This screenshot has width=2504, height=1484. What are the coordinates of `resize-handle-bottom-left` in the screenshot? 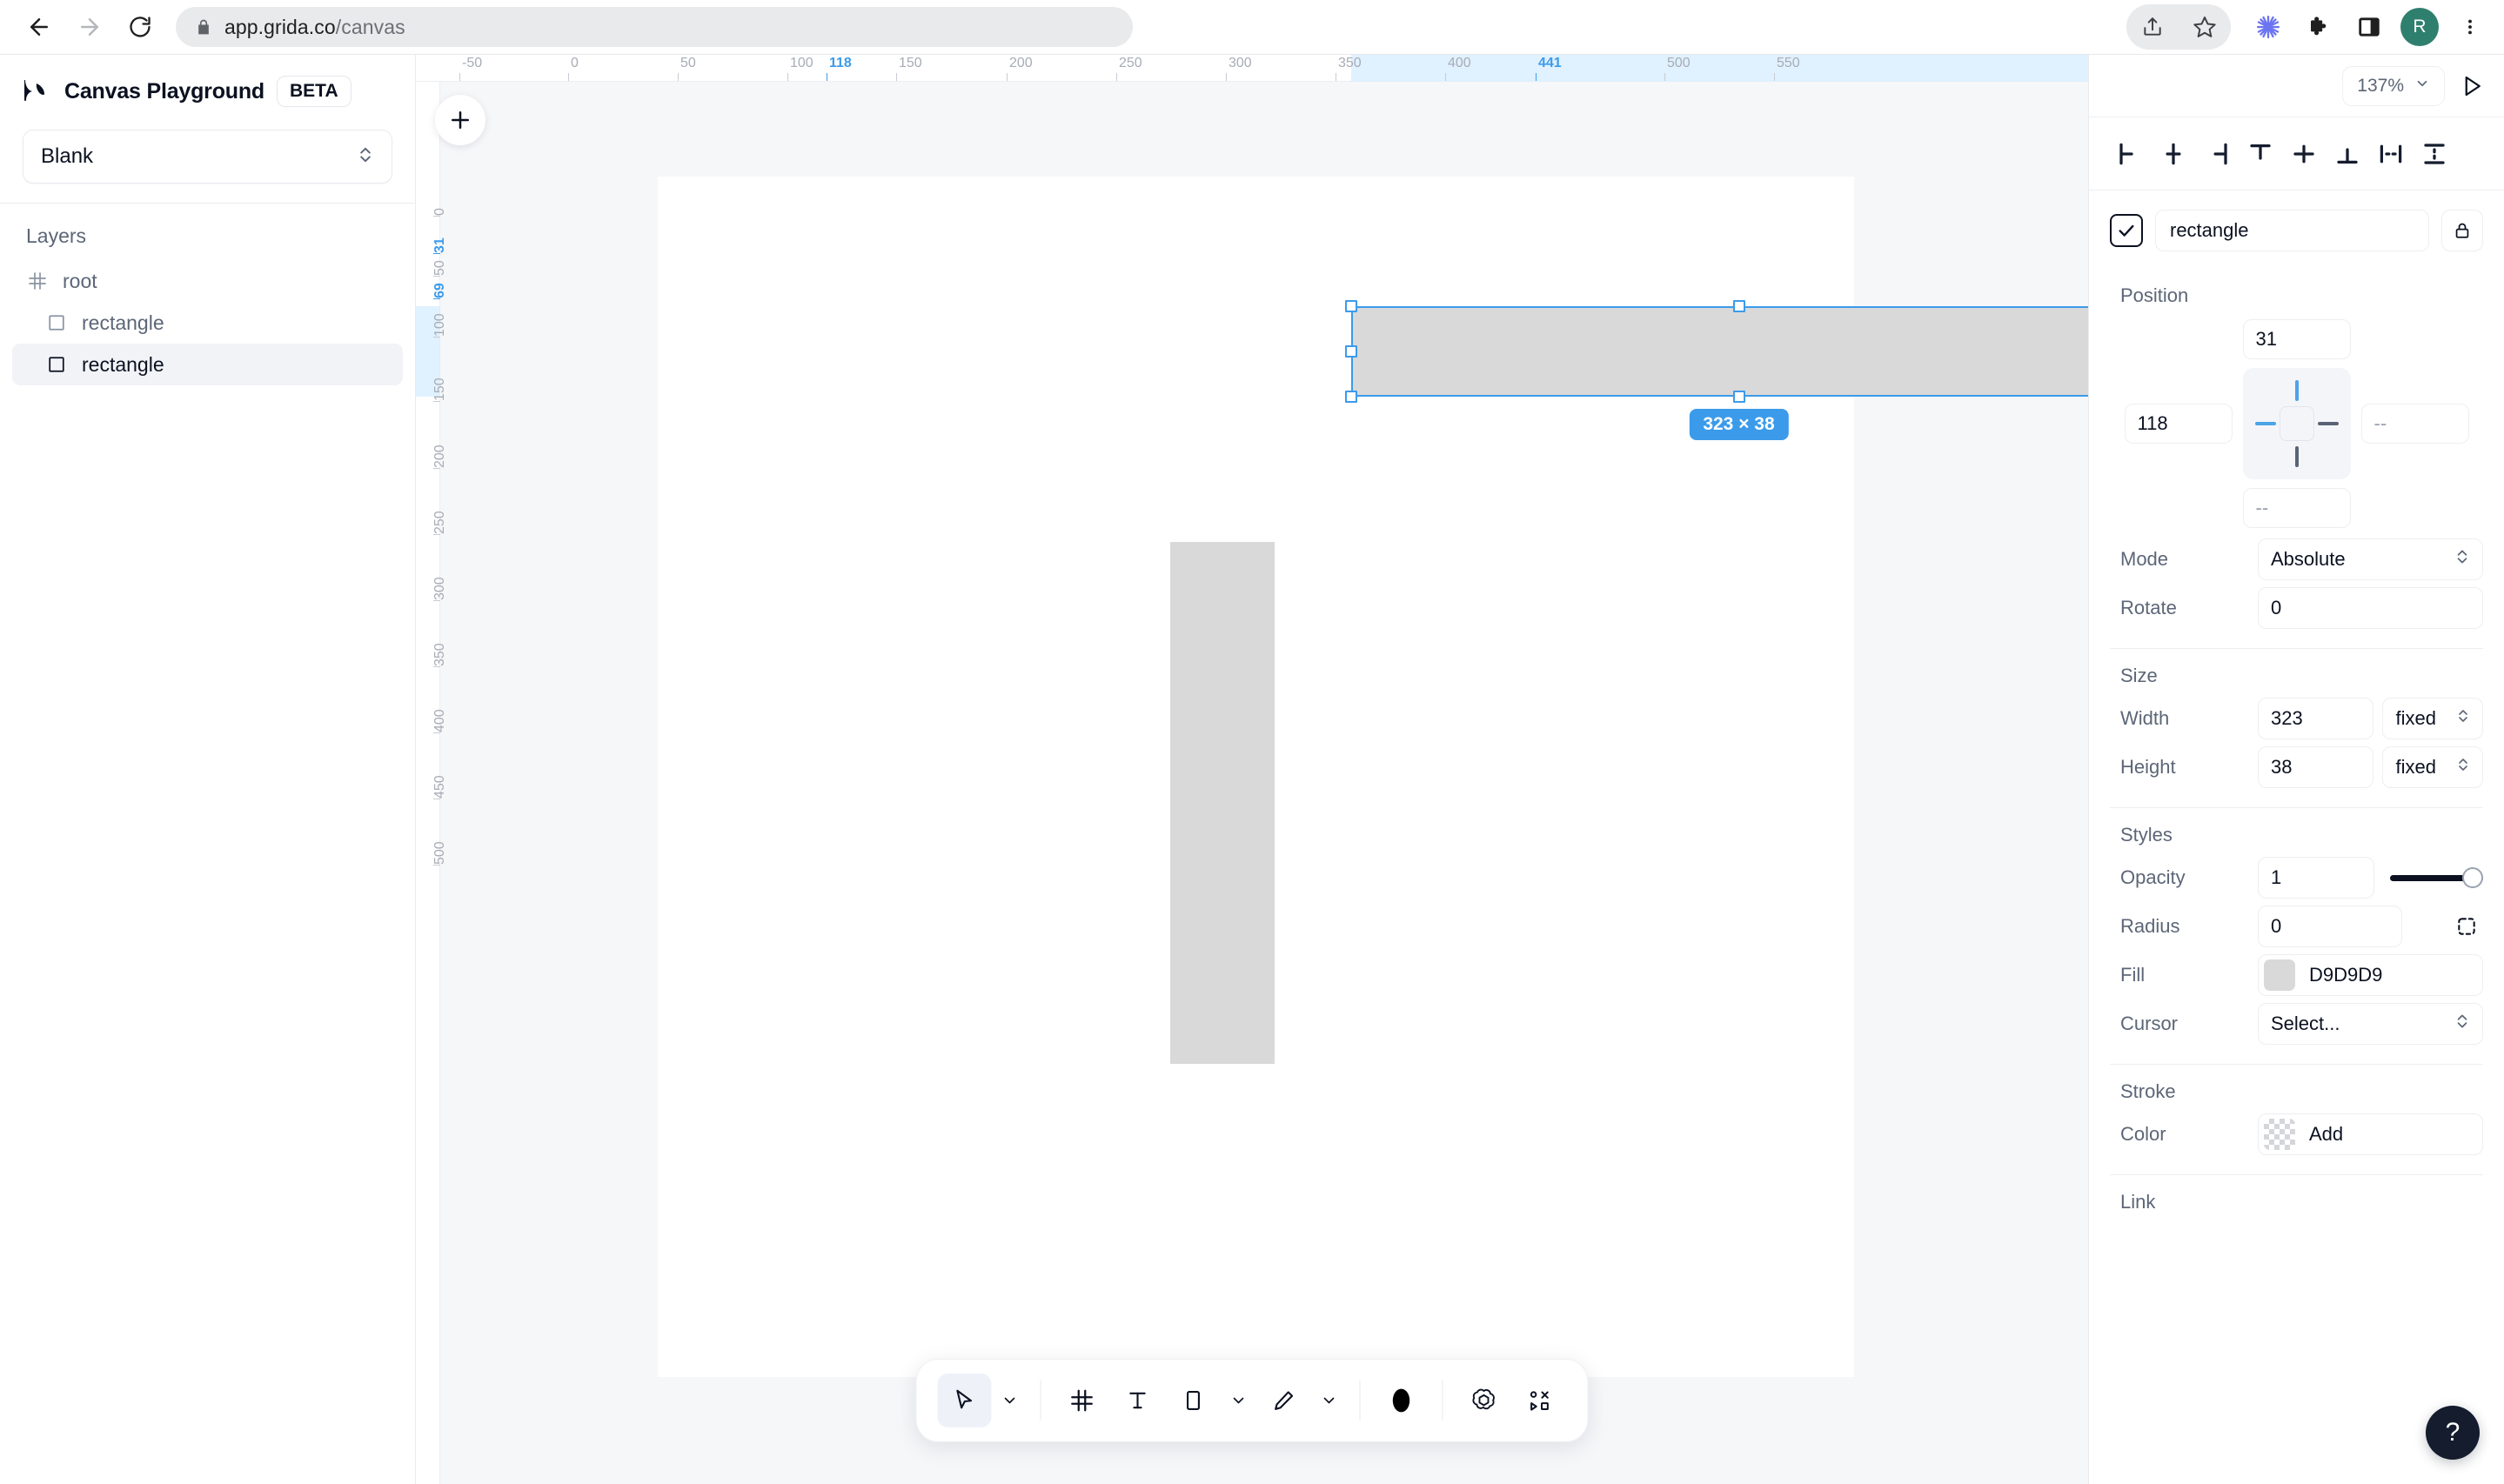 It's located at (1351, 397).